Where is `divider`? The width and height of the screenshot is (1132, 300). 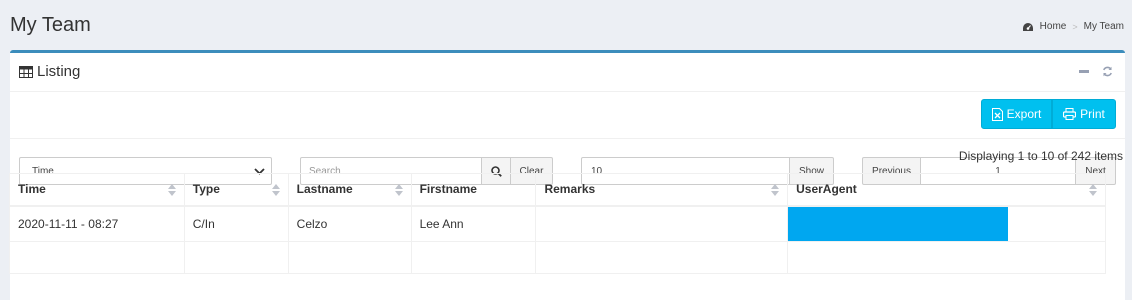
divider is located at coordinates (567, 138).